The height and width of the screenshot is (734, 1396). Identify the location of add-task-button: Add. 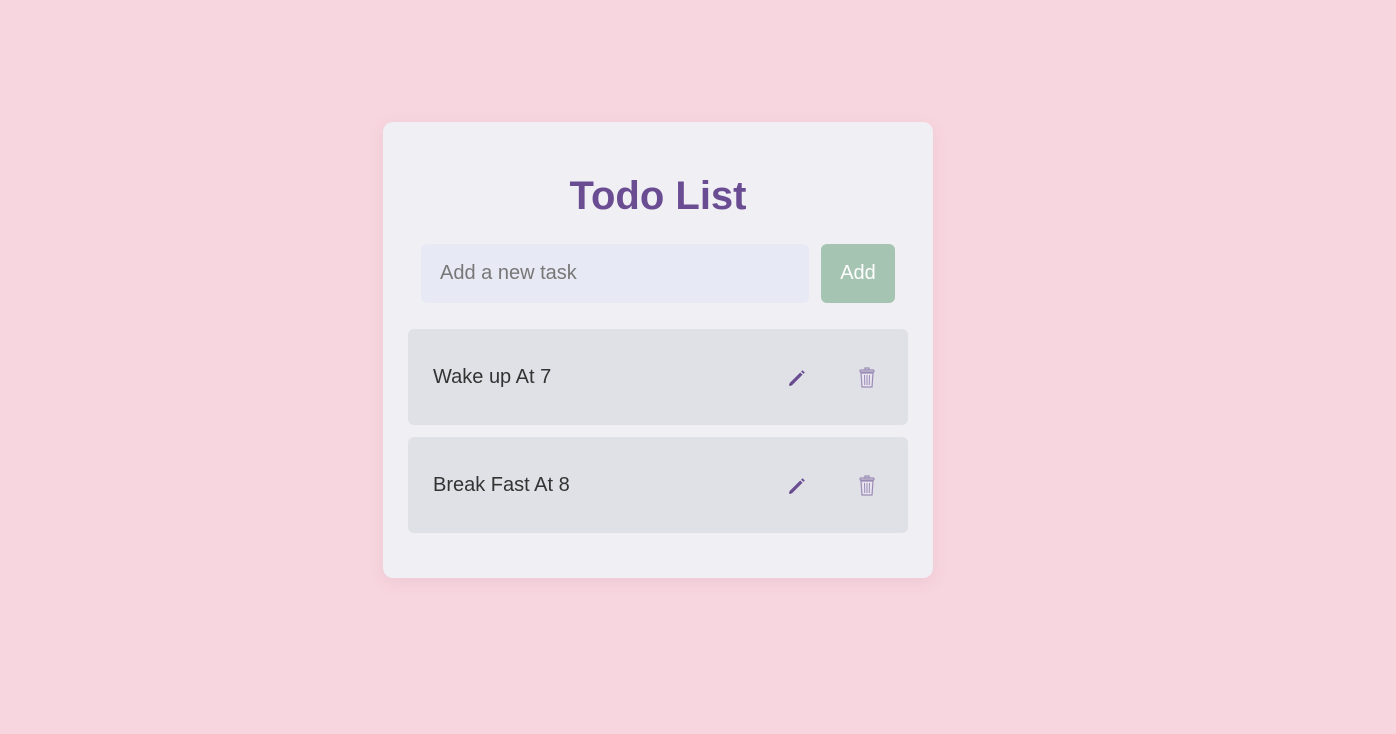
(858, 273).